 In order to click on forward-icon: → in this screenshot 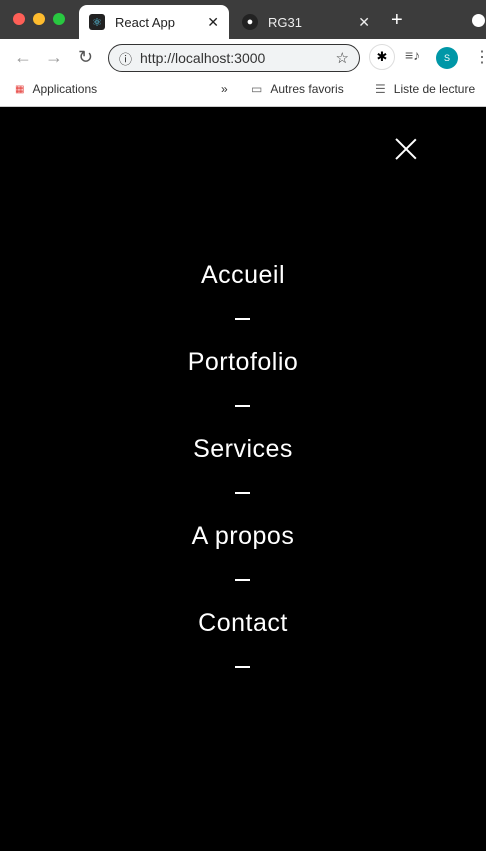, I will do `click(54, 57)`.